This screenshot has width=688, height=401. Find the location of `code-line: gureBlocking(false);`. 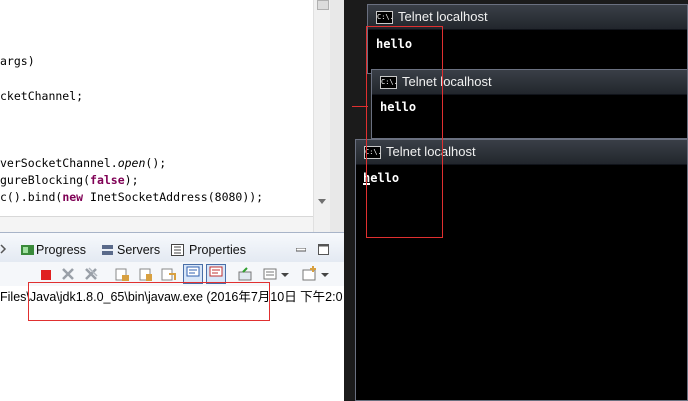

code-line: gureBlocking(false); is located at coordinates (69, 180).